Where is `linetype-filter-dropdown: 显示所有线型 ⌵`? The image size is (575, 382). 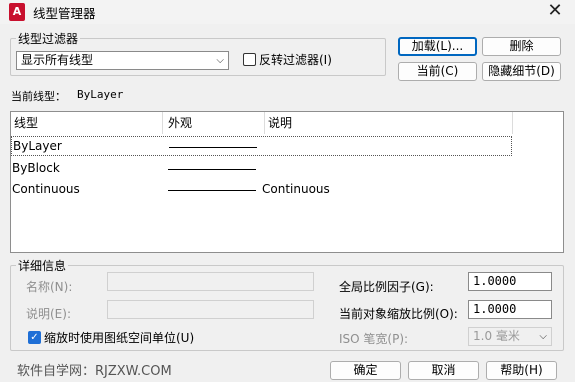 linetype-filter-dropdown: 显示所有线型 ⌵ is located at coordinates (122, 60).